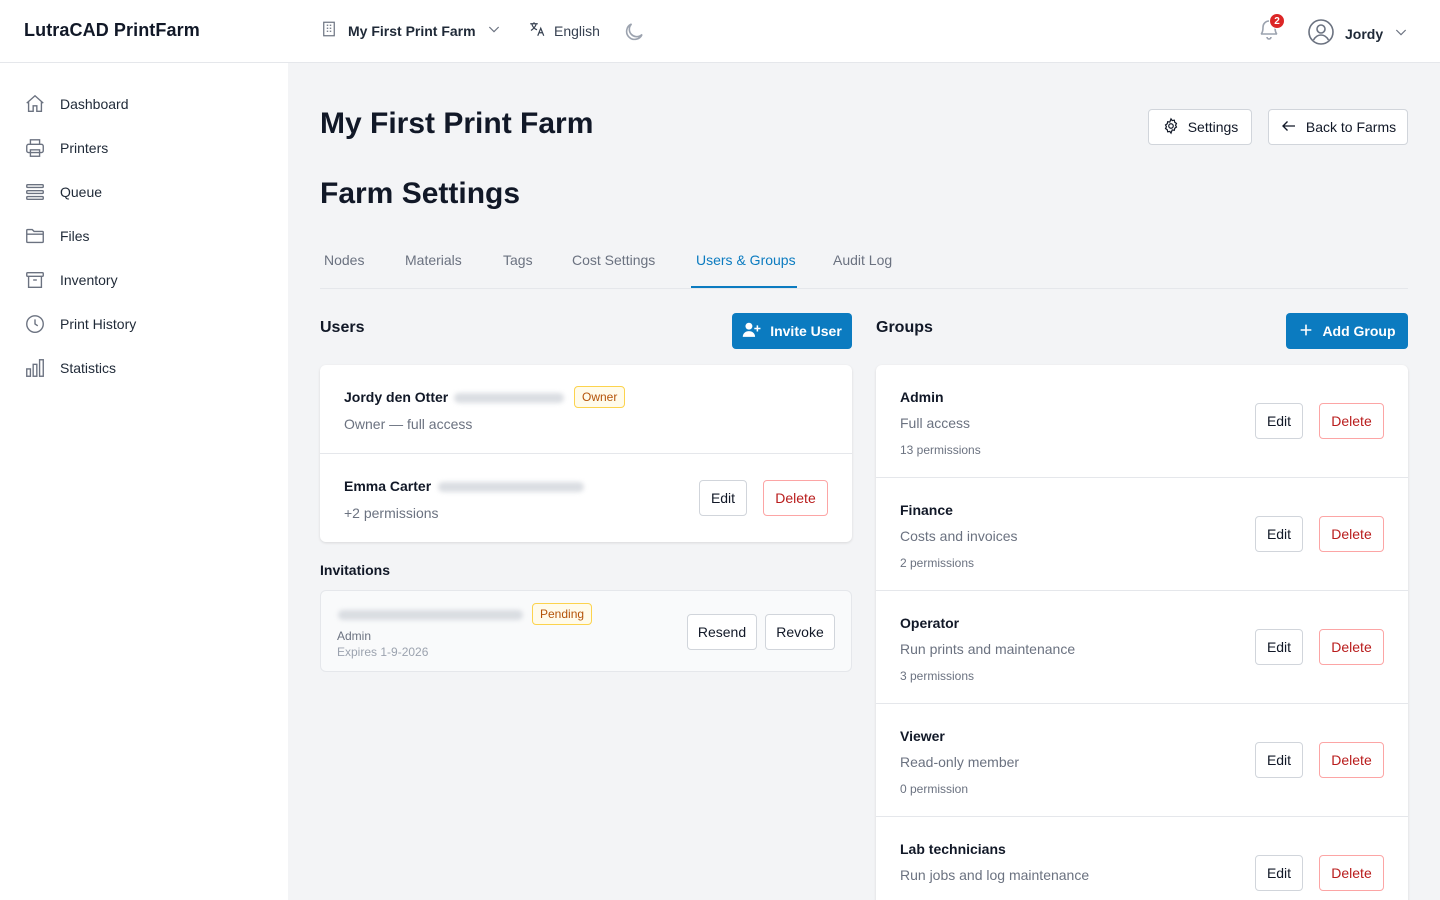 This screenshot has width=1440, height=900. Describe the element at coordinates (862, 260) in the screenshot. I see `tab-audit-log: Audit Log` at that location.